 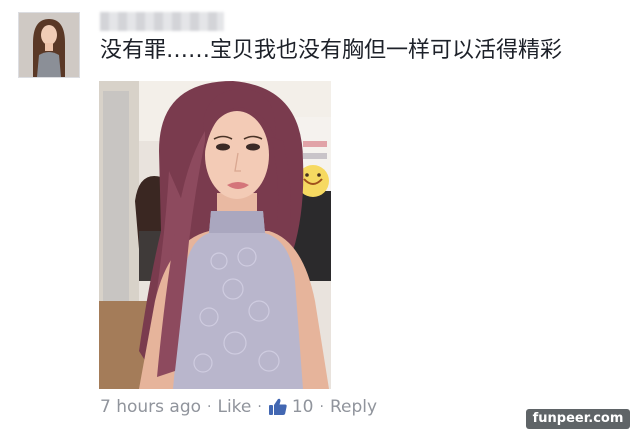 What do you see at coordinates (331, 50) in the screenshot?
I see `comment-text: 没有罪……宝贝我也没有胸但一样可以活得精彩` at bounding box center [331, 50].